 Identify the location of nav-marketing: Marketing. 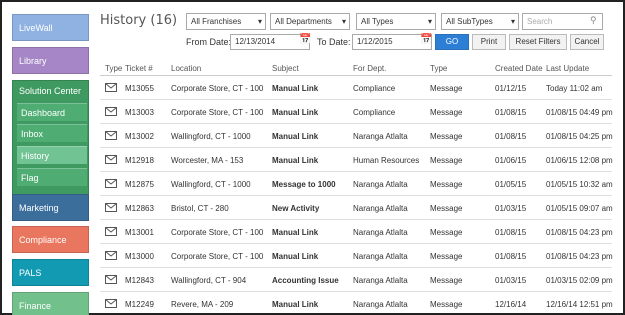
(50, 207).